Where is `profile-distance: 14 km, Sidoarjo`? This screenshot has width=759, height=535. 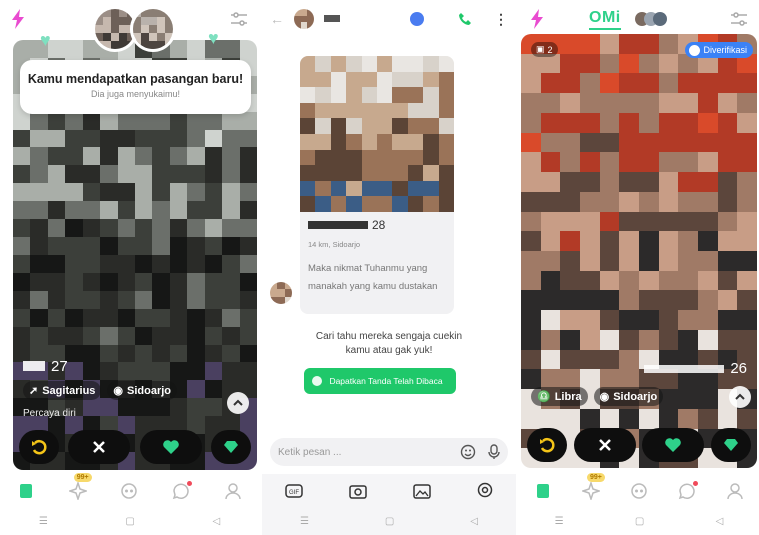
profile-distance: 14 km, Sidoarjo is located at coordinates (334, 244).